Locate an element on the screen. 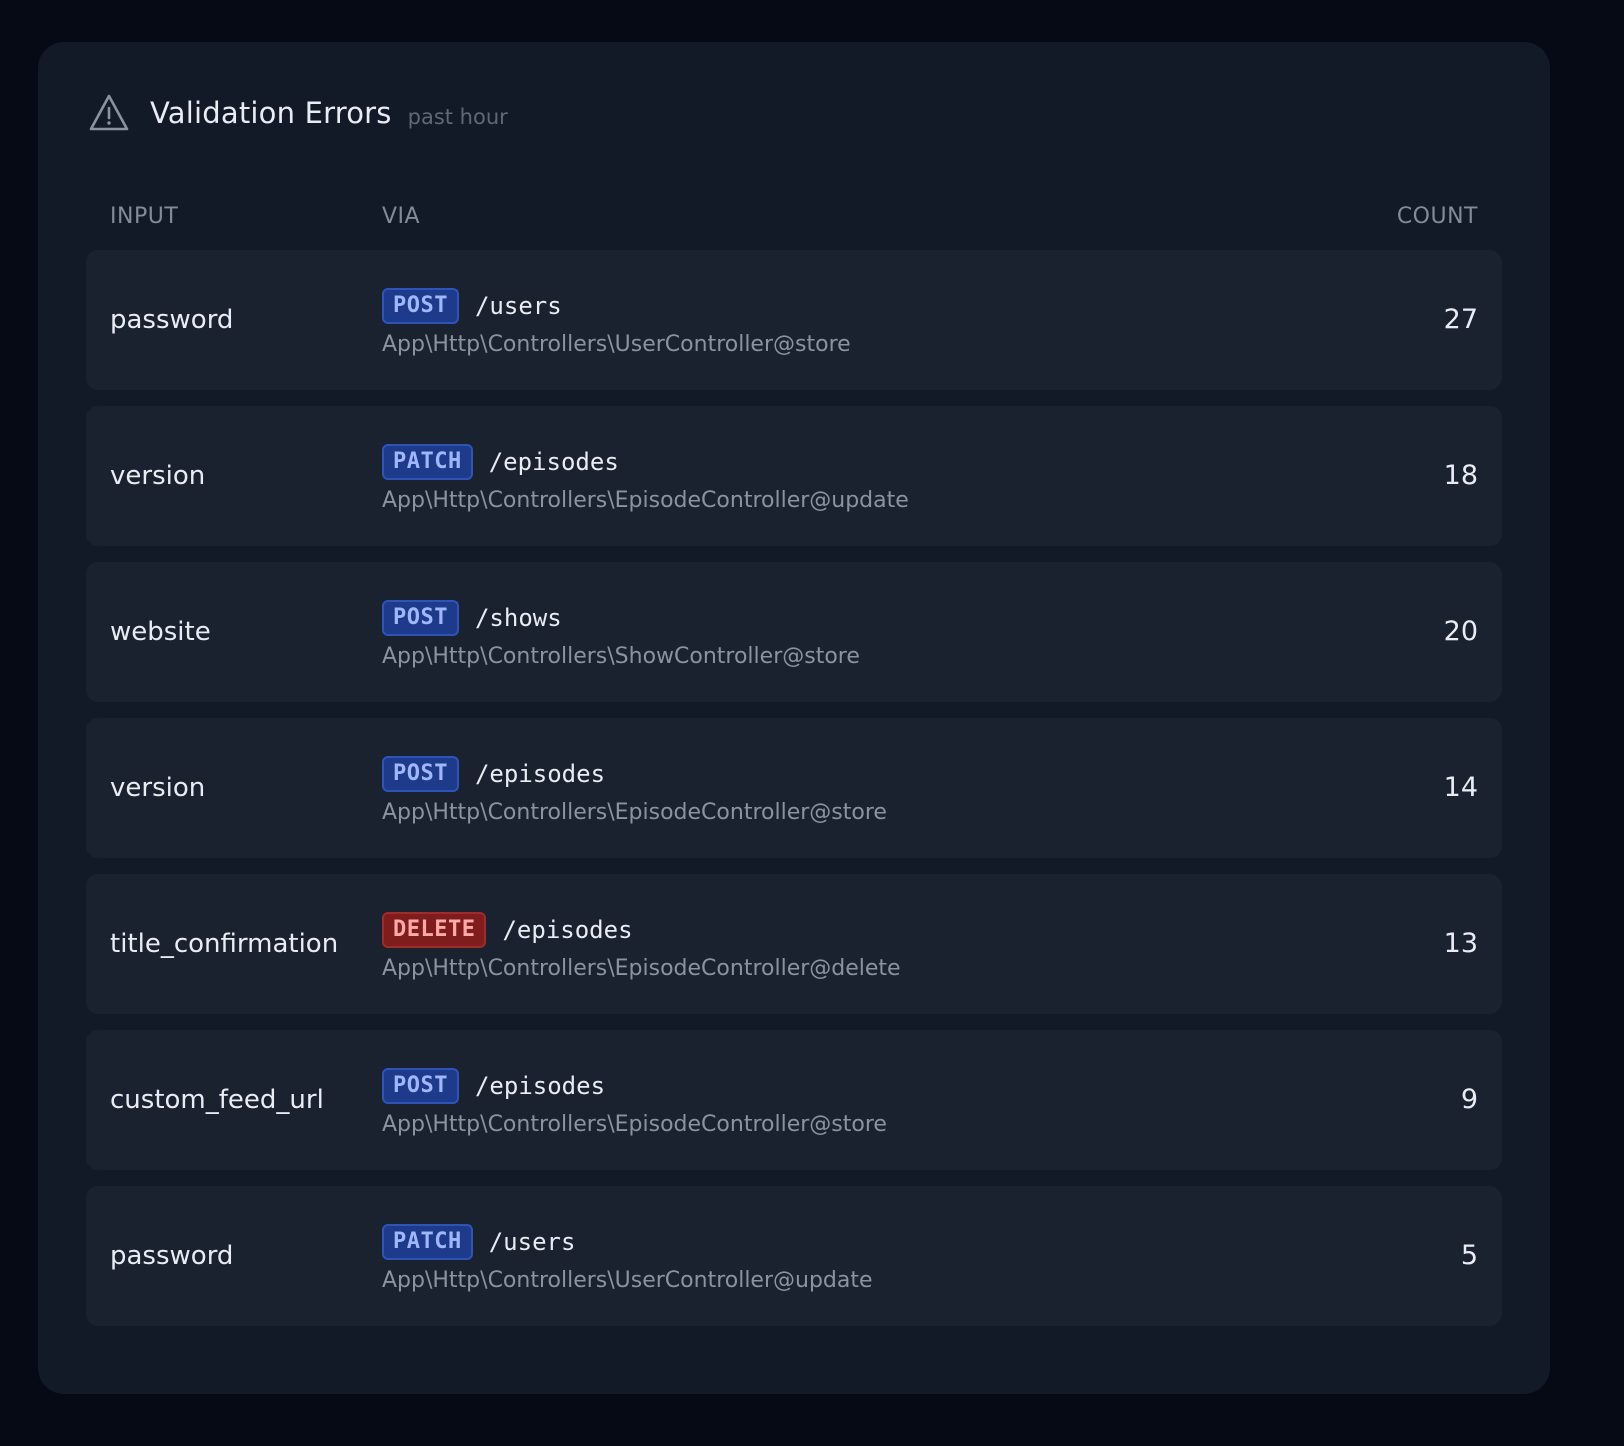 Image resolution: width=1624 pixels, height=1446 pixels. error-count: 18 is located at coordinates (1460, 475).